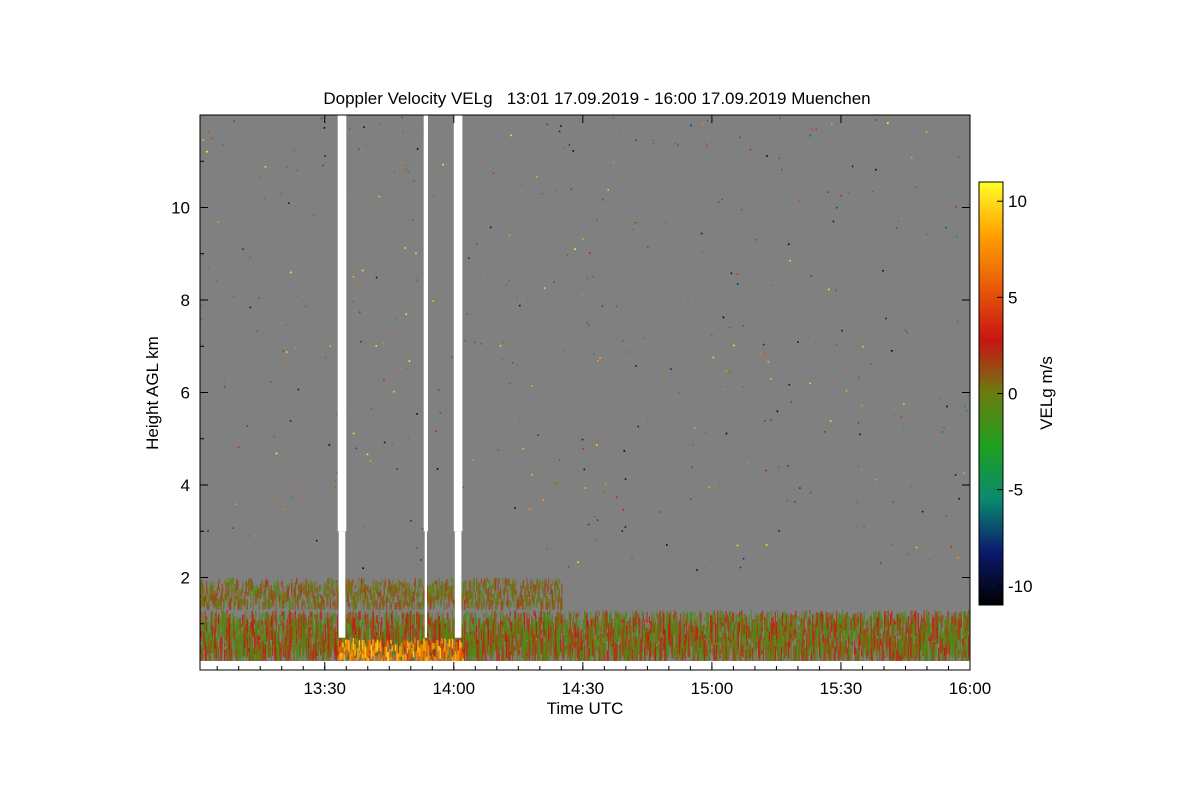 This screenshot has width=1200, height=800. Describe the element at coordinates (1046, 393) in the screenshot. I see `colorbar-label: VELg m/s` at that location.